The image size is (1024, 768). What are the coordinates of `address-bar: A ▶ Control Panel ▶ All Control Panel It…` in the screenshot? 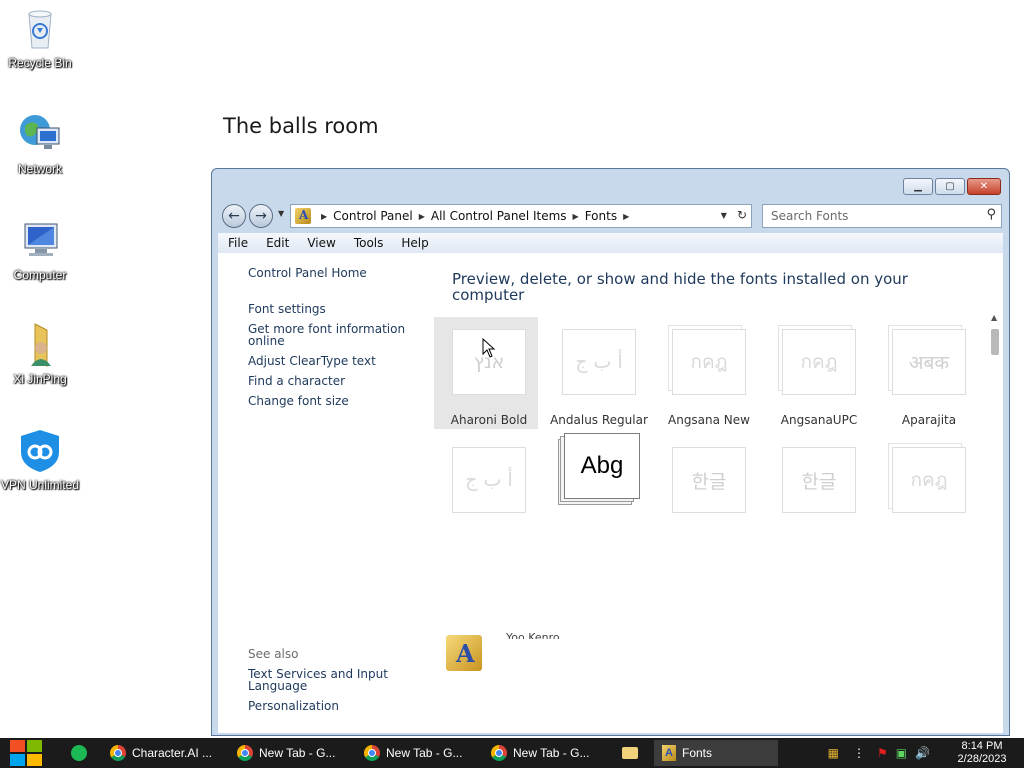 It's located at (521, 216).